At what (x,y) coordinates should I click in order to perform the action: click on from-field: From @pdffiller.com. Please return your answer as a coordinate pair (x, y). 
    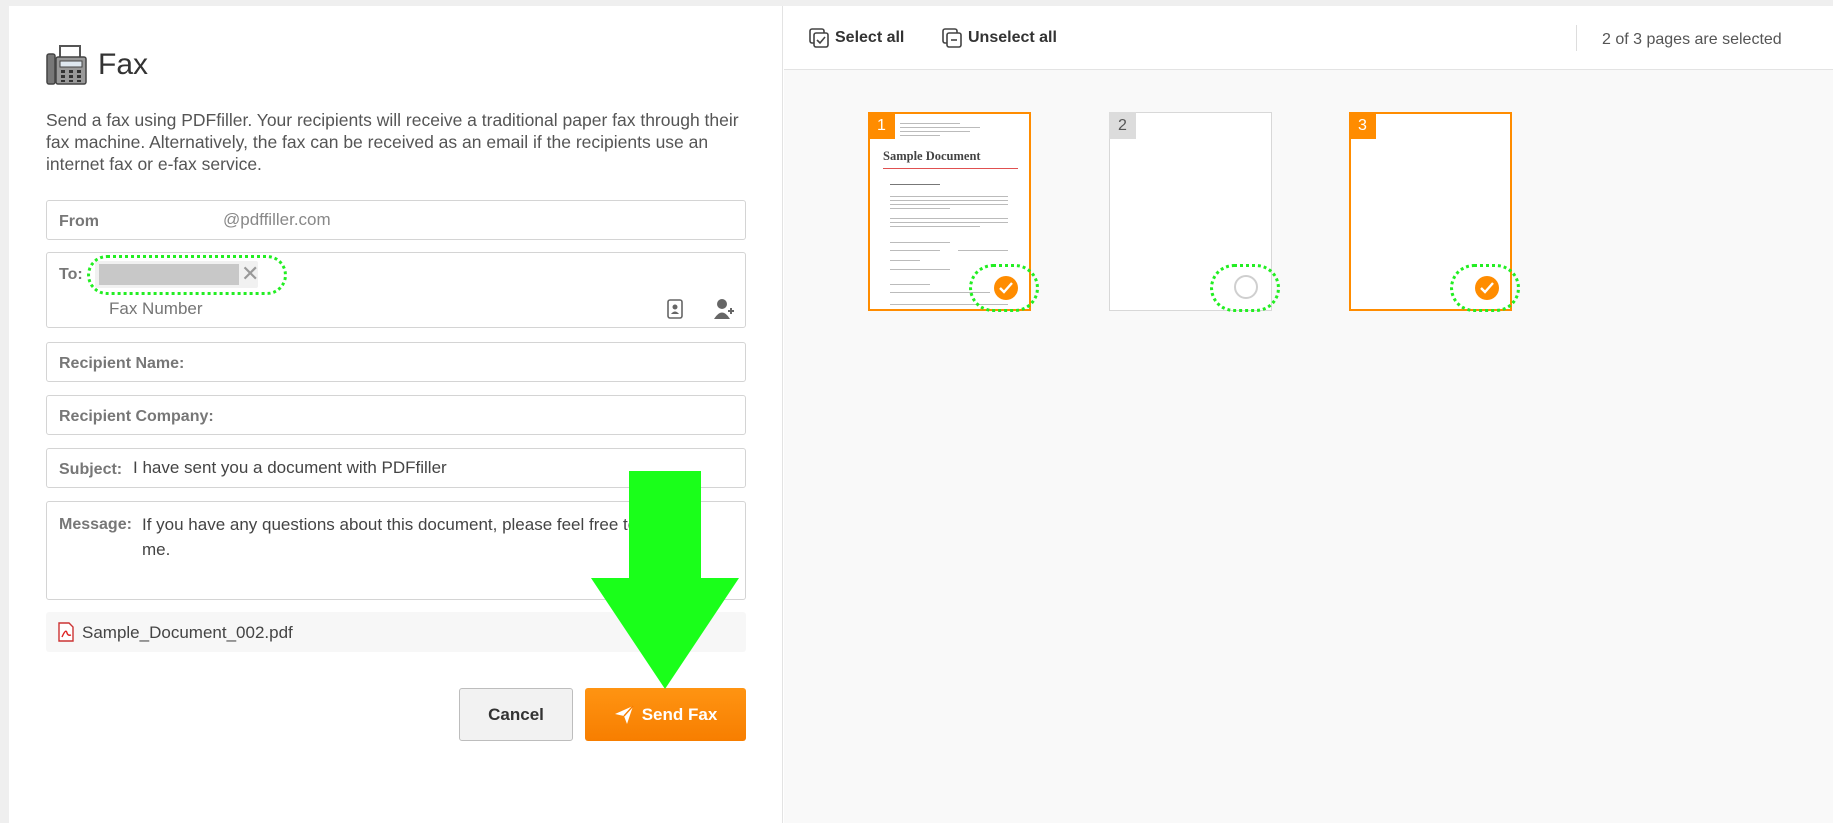
    Looking at the image, I should click on (396, 220).